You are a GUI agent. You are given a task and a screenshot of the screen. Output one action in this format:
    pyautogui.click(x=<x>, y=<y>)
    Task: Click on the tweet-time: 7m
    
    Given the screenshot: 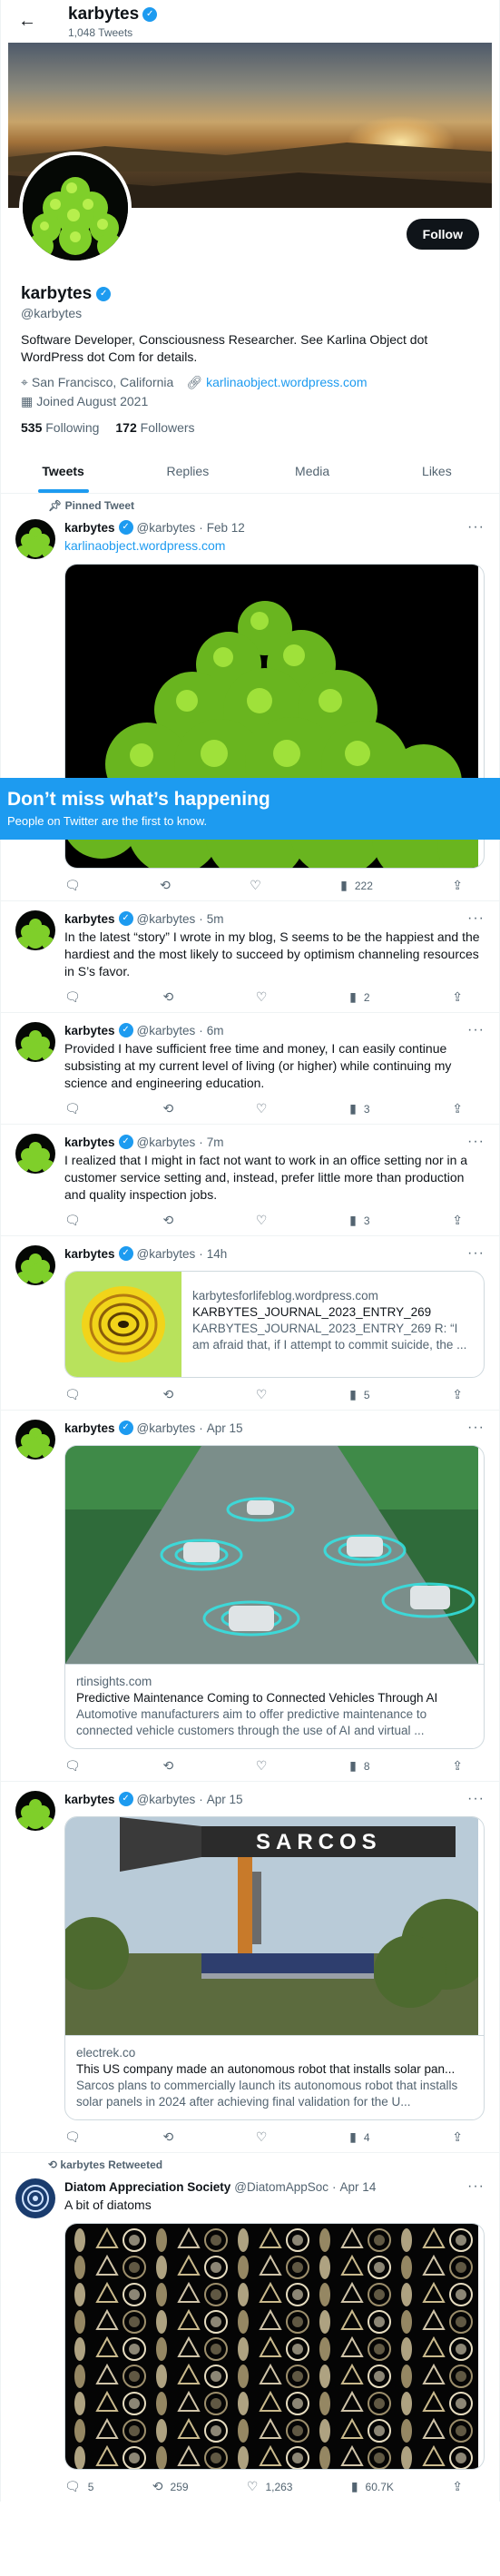 What is the action you would take?
    pyautogui.click(x=215, y=1142)
    